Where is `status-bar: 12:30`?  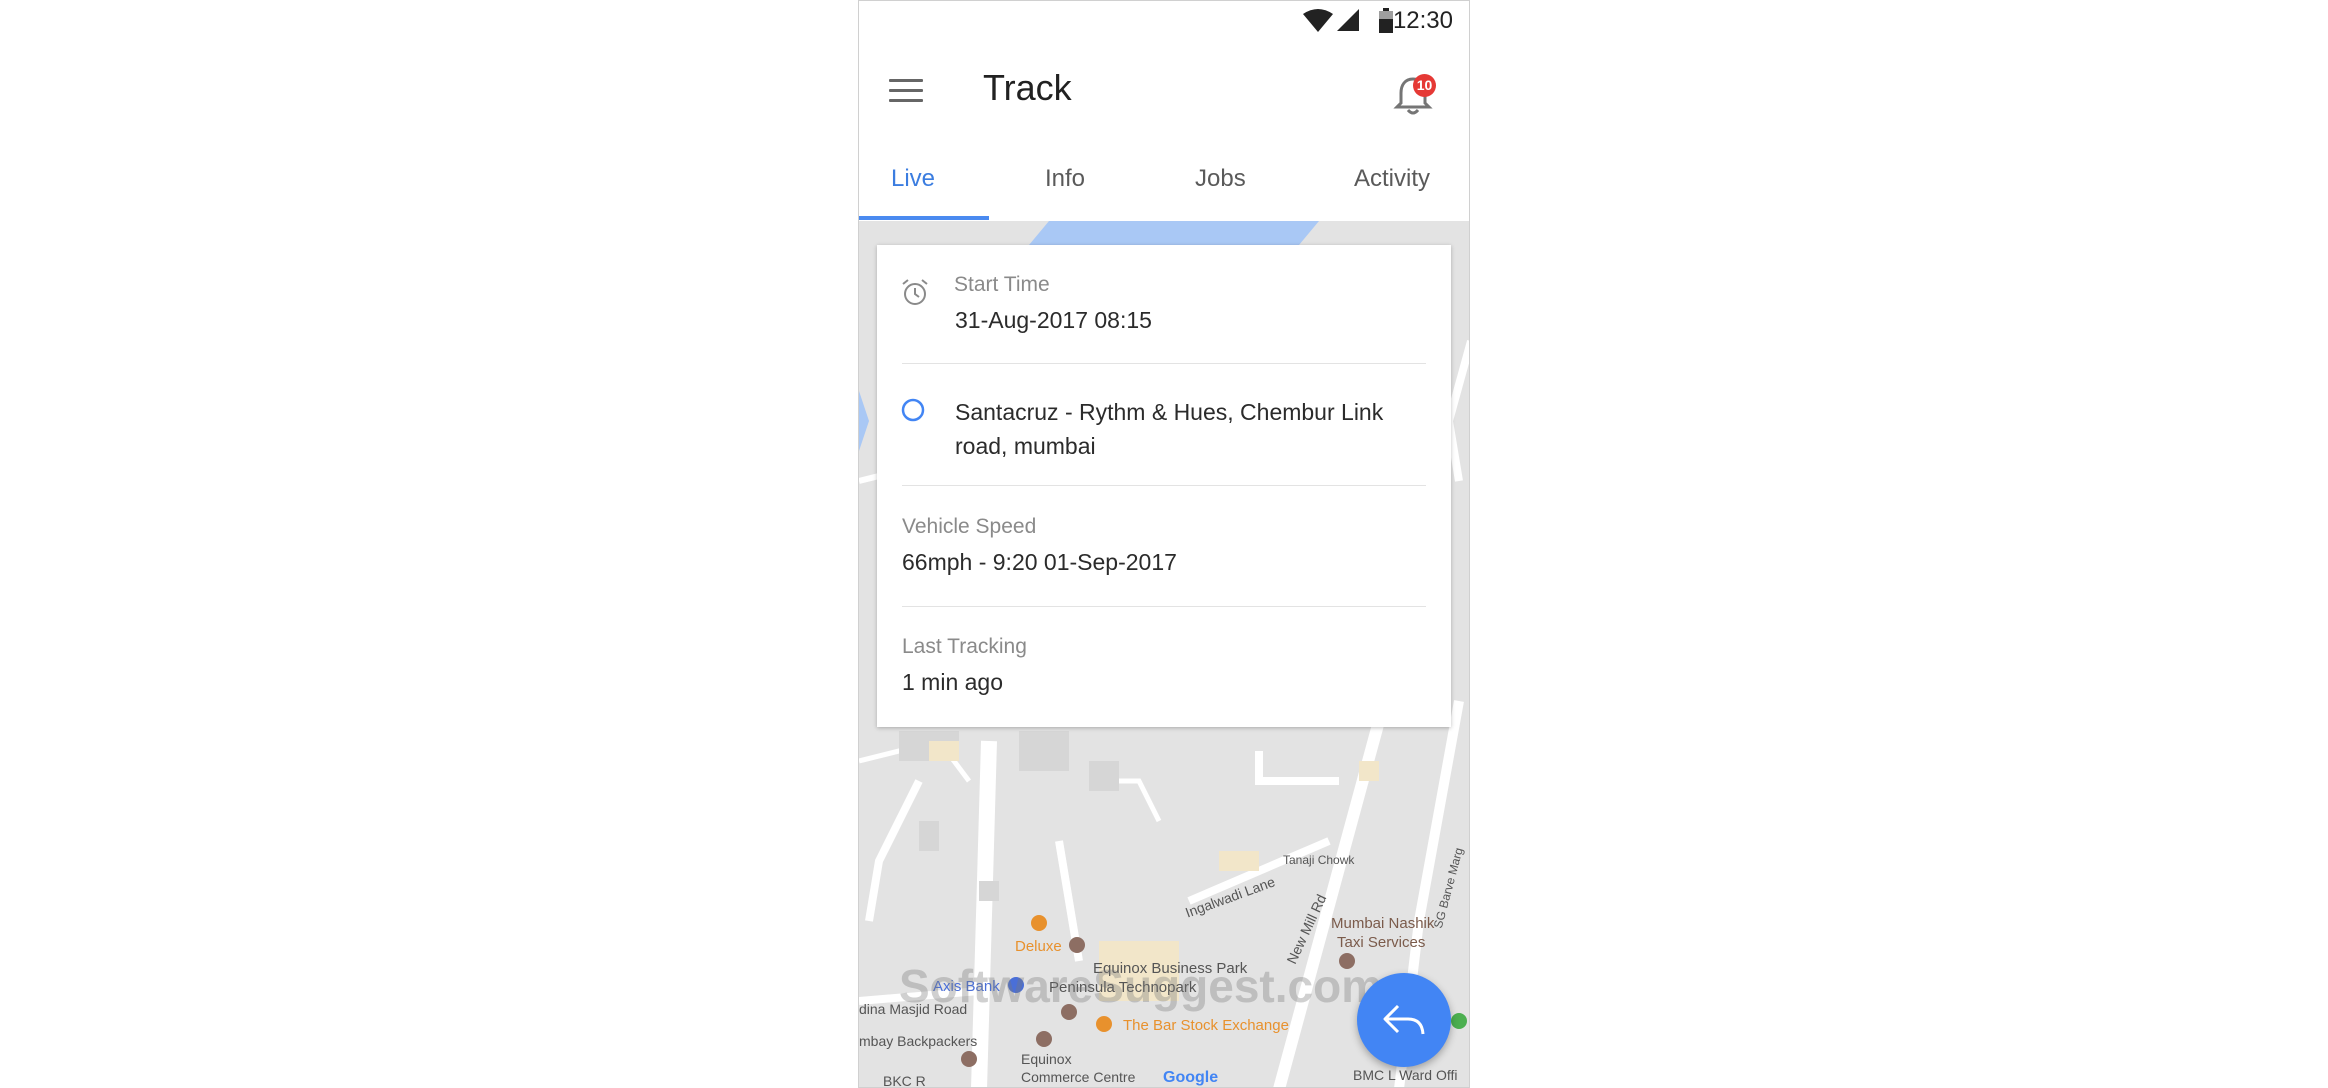
status-bar: 12:30 is located at coordinates (1164, 22).